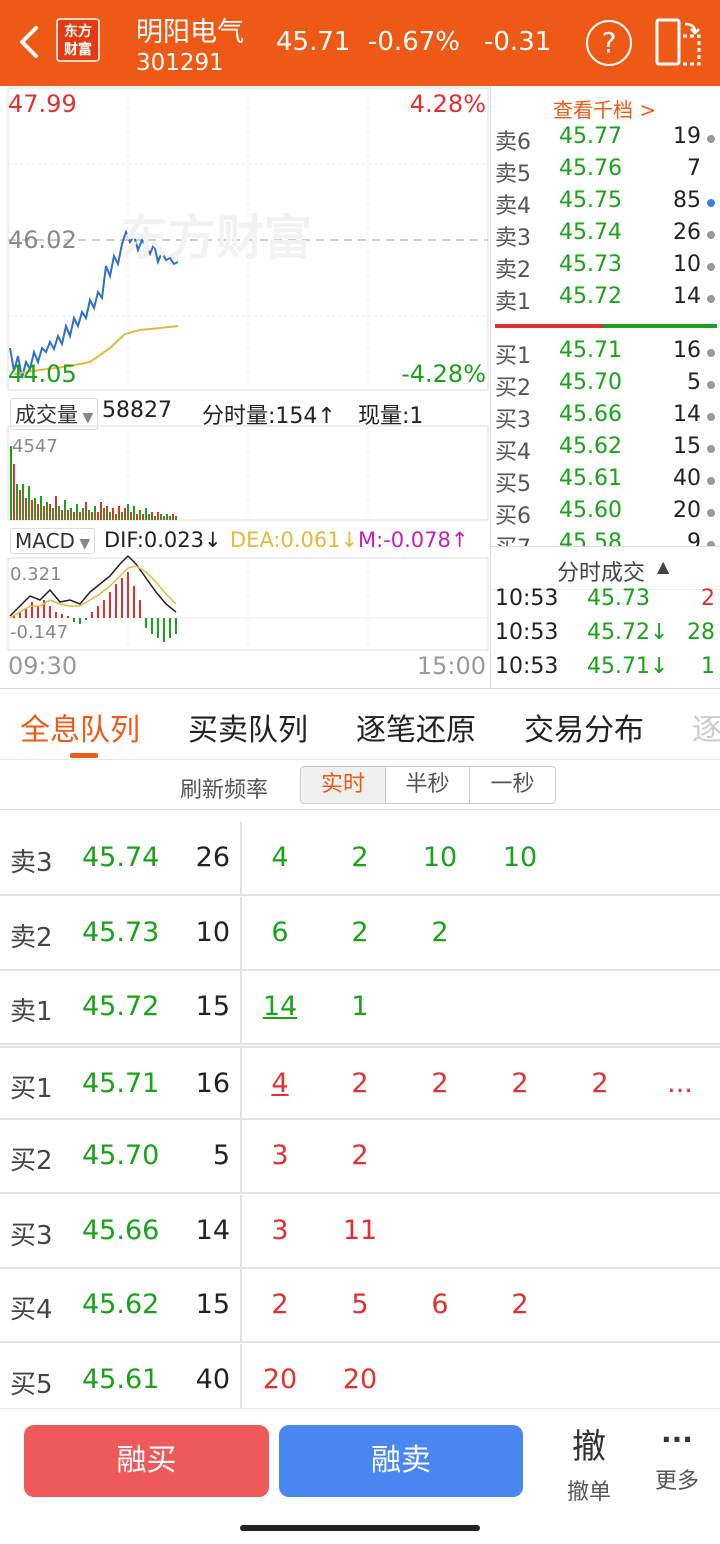  Describe the element at coordinates (414, 42) in the screenshot. I see `header-change-pct: -0.67%` at that location.